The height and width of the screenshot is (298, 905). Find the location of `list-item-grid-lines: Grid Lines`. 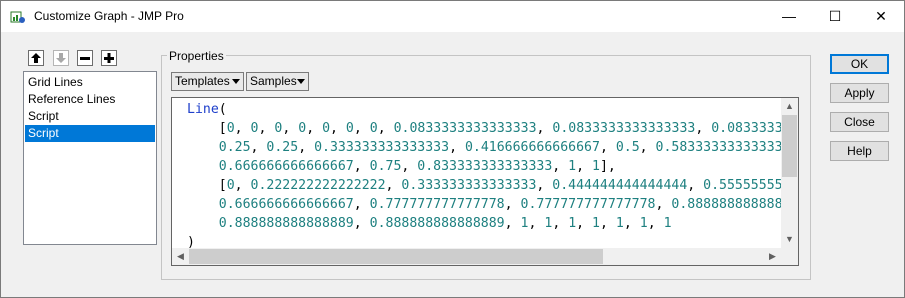

list-item-grid-lines: Grid Lines is located at coordinates (90, 82).